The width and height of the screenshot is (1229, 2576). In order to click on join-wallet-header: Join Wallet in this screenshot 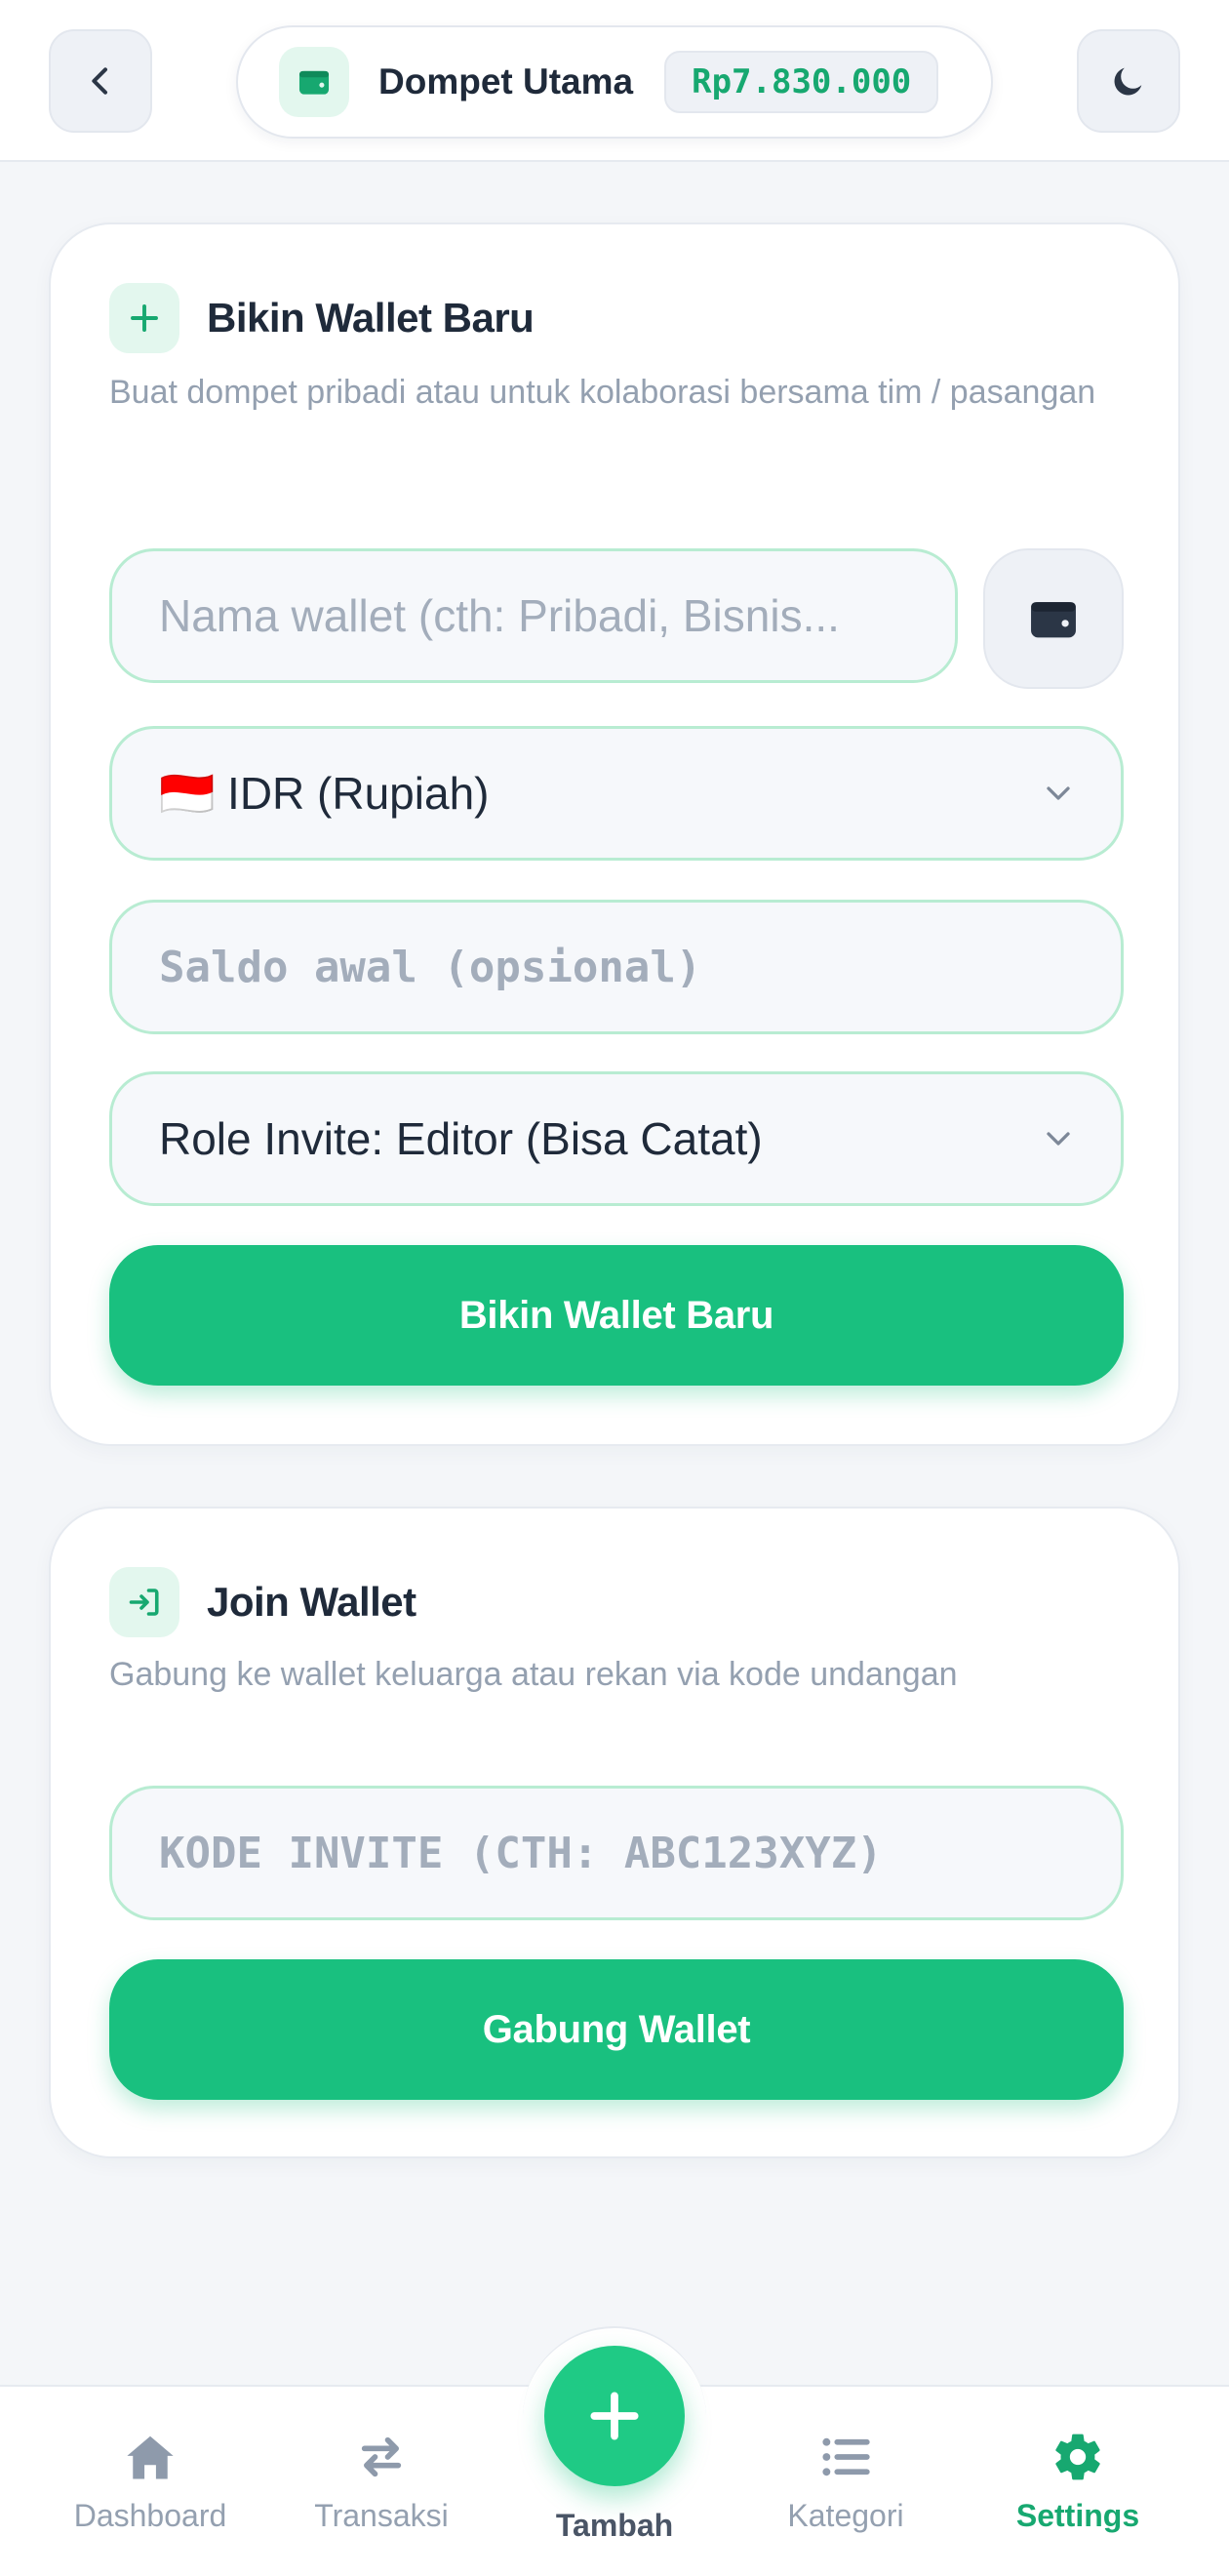, I will do `click(262, 1602)`.